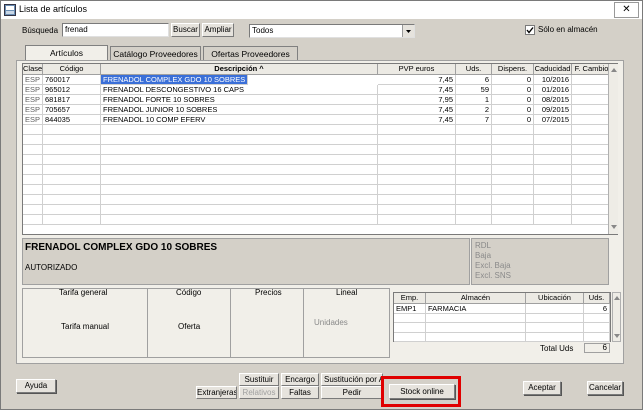  What do you see at coordinates (250, 53) in the screenshot?
I see `tab-ofertas-proveedores: Ofertas Proveedores` at bounding box center [250, 53].